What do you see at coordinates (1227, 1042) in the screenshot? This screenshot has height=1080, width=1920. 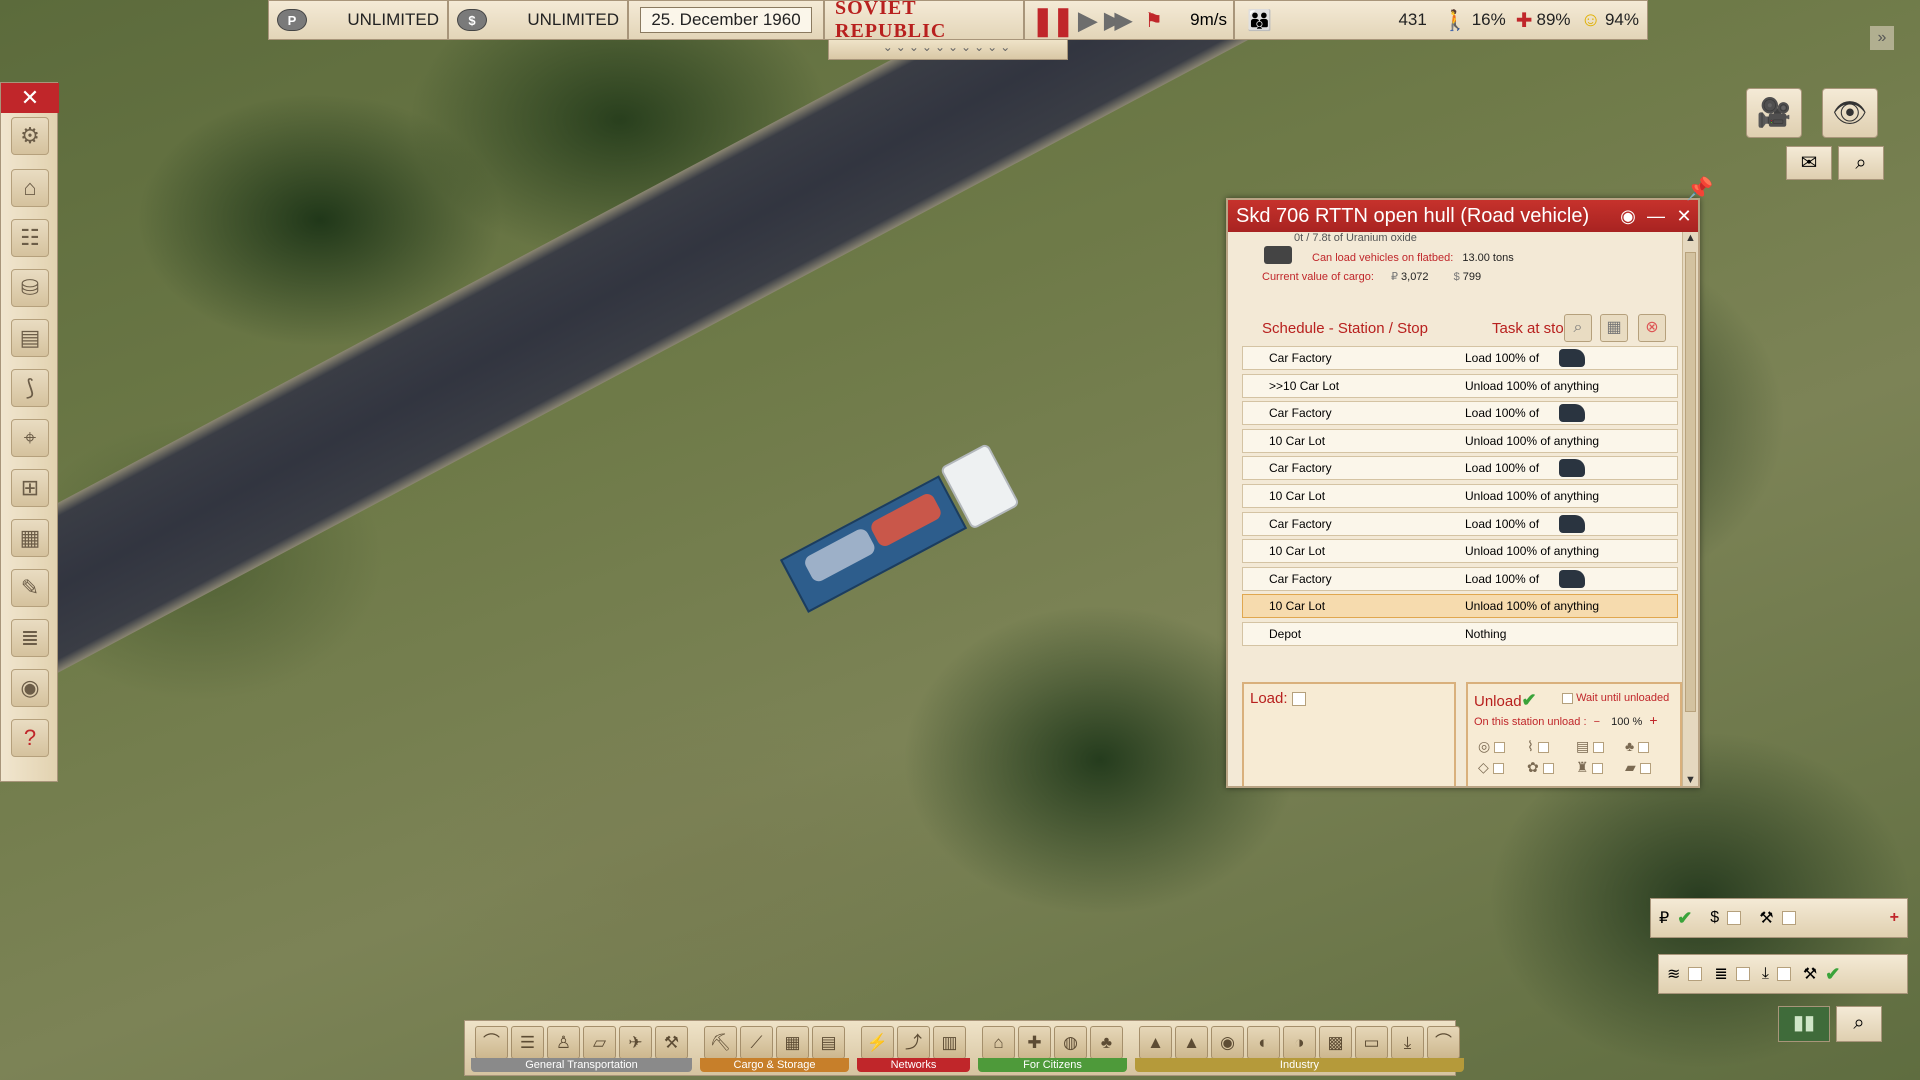 I see `chemical-icon: ◉` at bounding box center [1227, 1042].